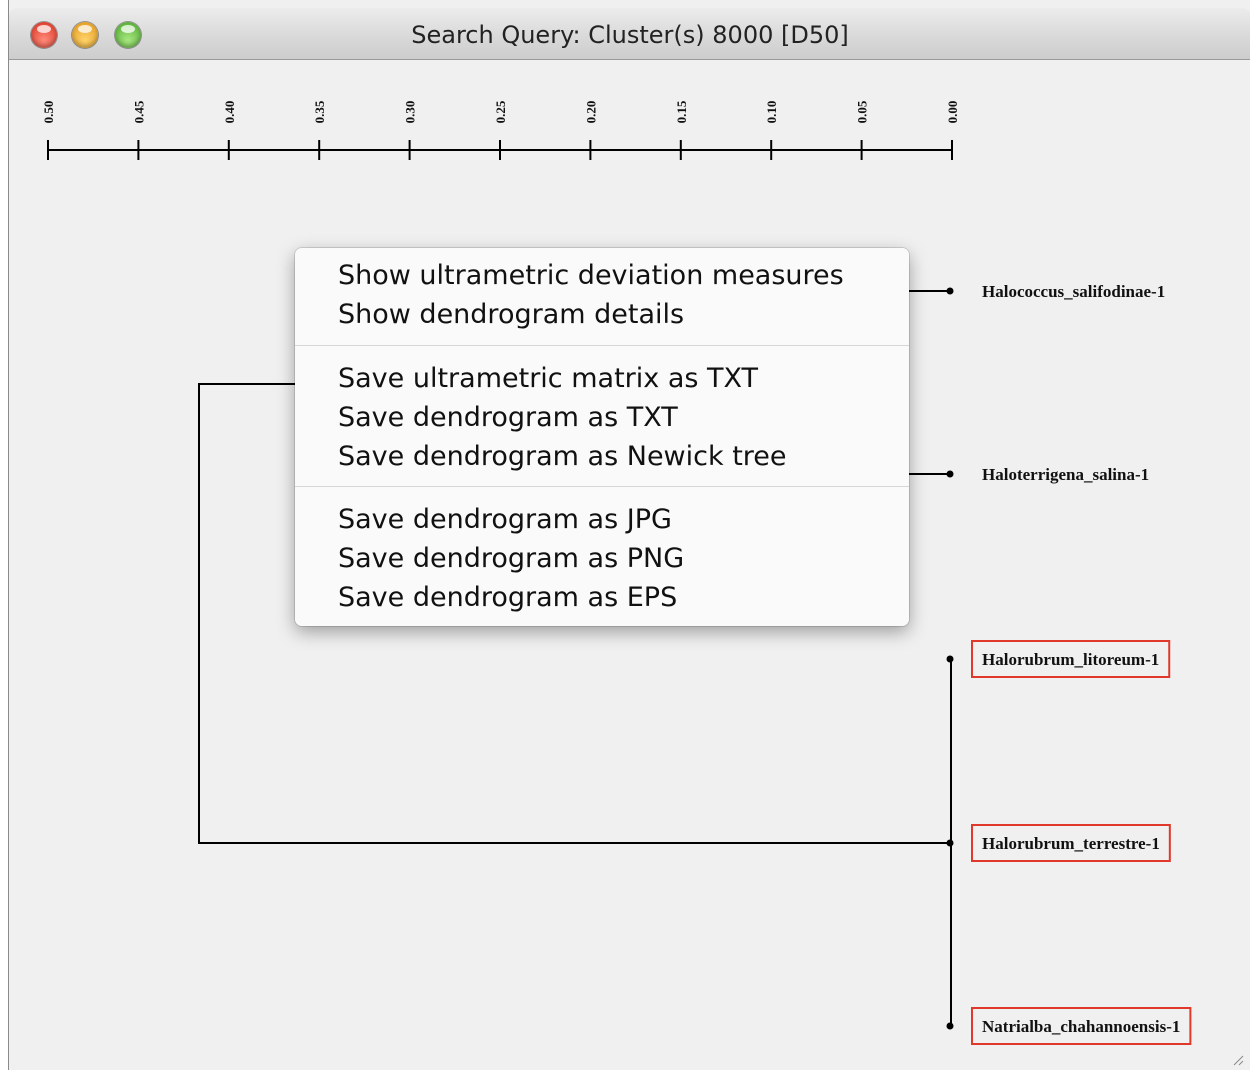  I want to click on axis-tick-label: 0.40, so click(229, 112).